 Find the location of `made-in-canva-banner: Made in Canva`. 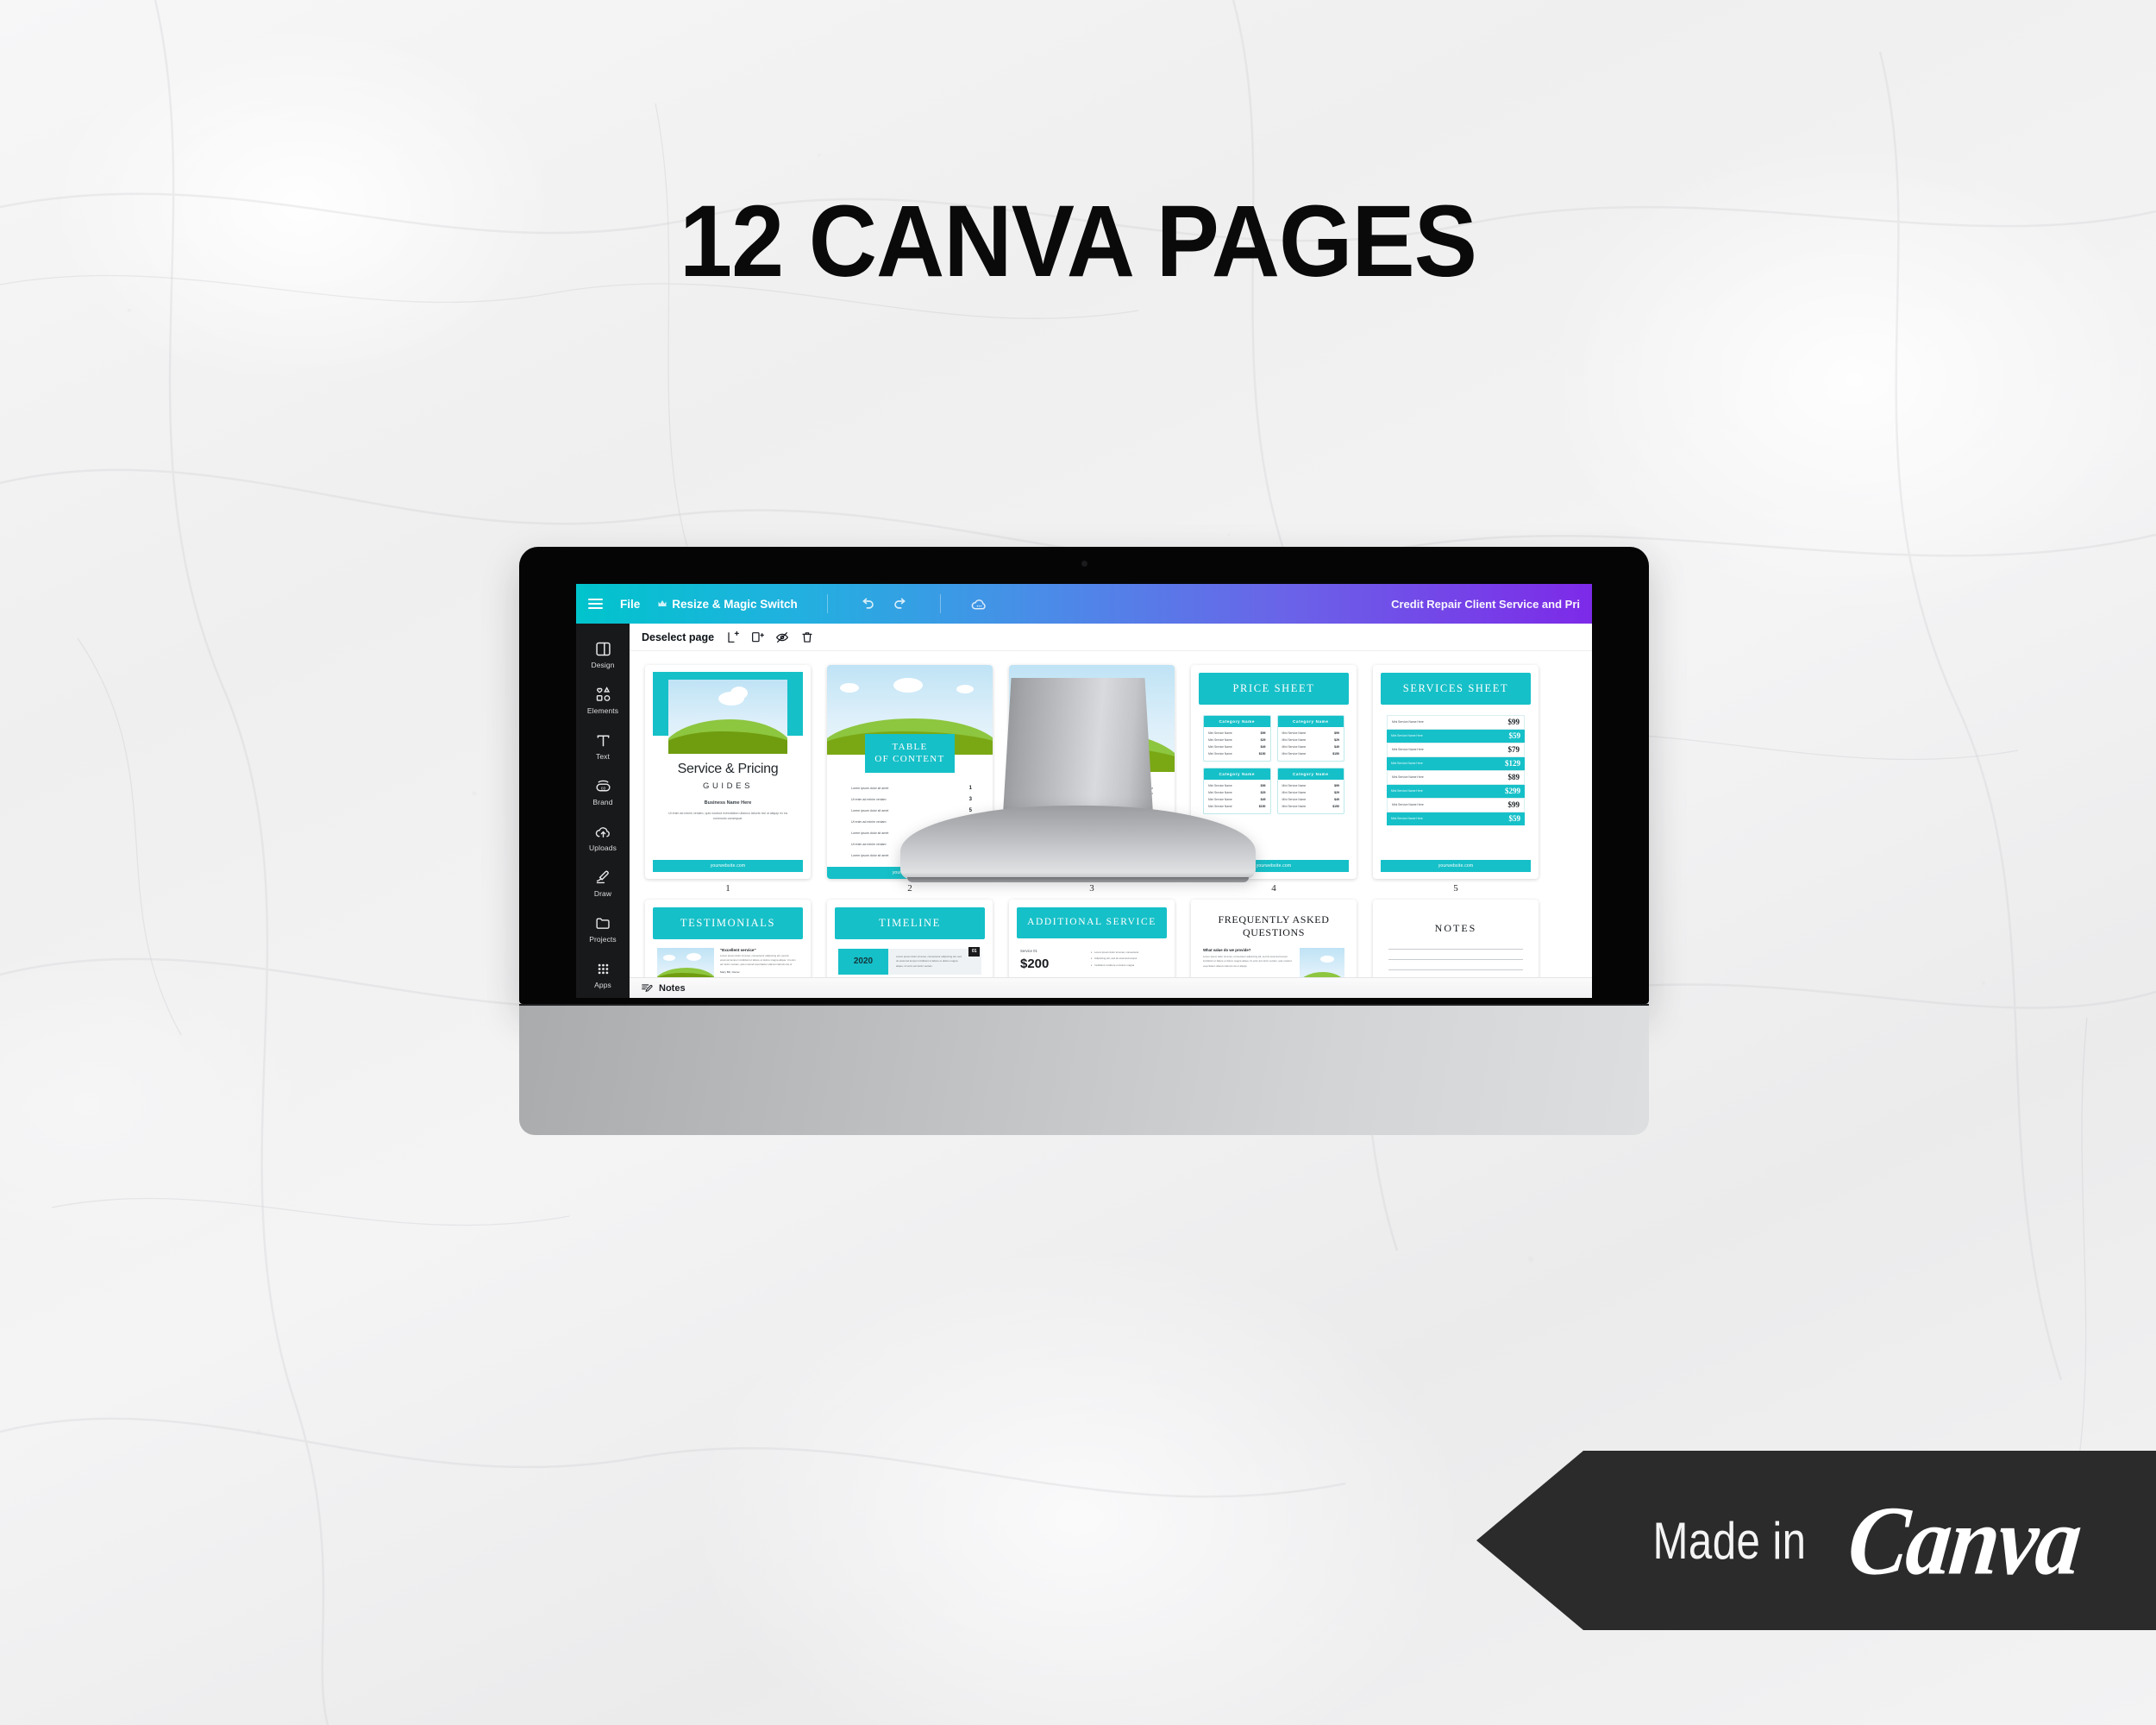

made-in-canva-banner: Made in Canva is located at coordinates (1816, 1541).